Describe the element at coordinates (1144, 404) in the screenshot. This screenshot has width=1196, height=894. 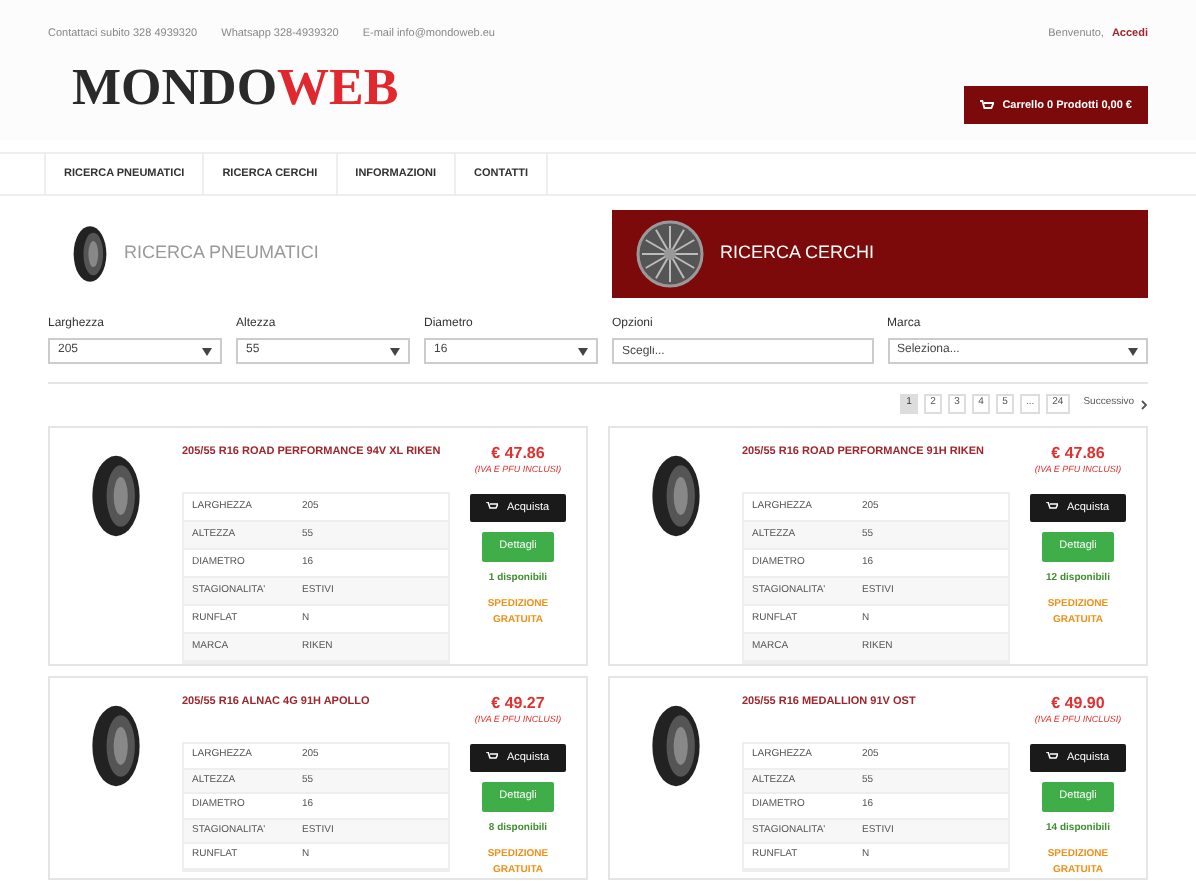
I see `chevron-right-icon` at that location.